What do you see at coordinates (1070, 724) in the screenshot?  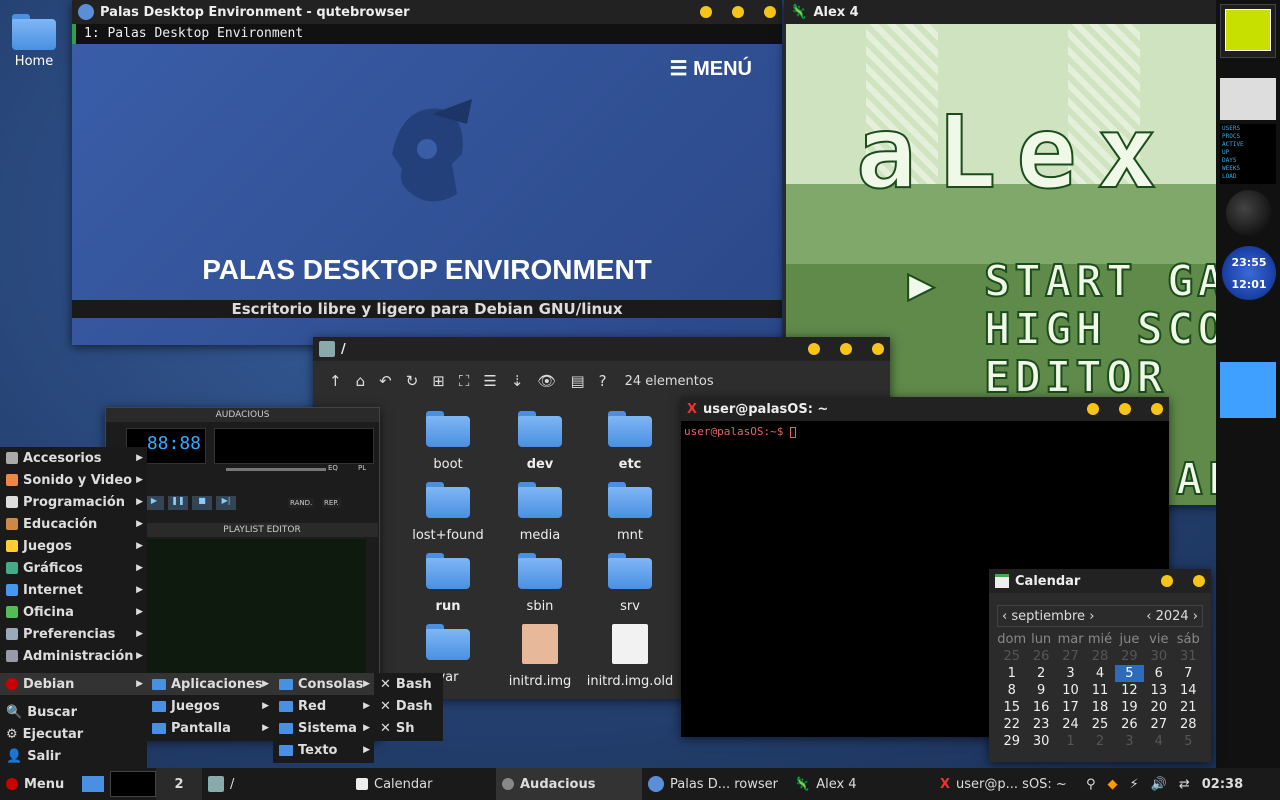 I see `calendar-day: 24` at bounding box center [1070, 724].